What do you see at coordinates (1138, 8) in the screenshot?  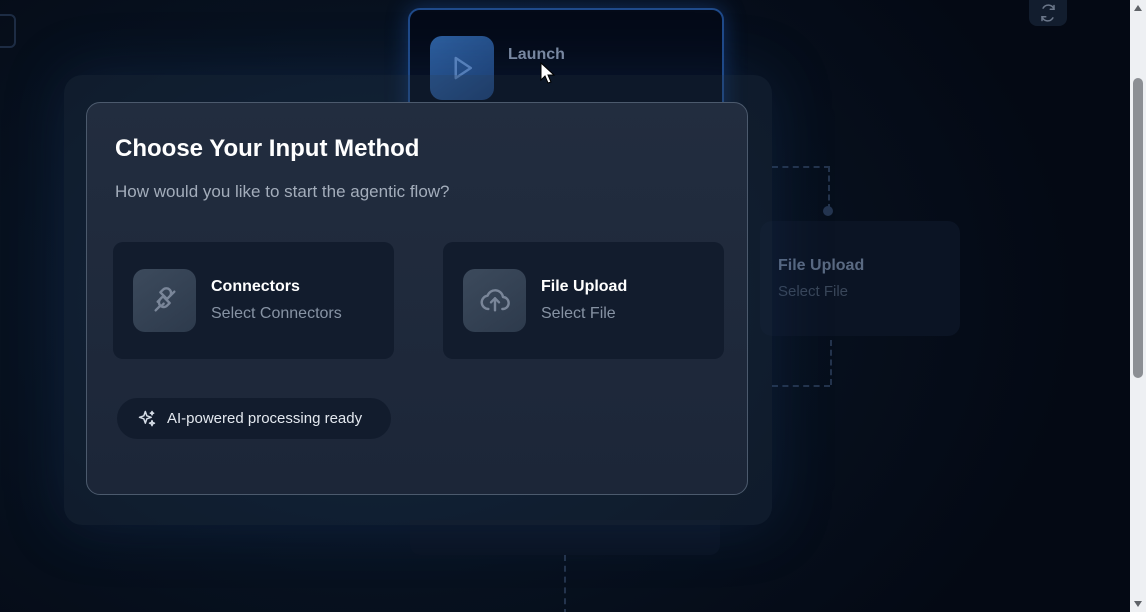 I see `scroll-up-arrow-icon` at bounding box center [1138, 8].